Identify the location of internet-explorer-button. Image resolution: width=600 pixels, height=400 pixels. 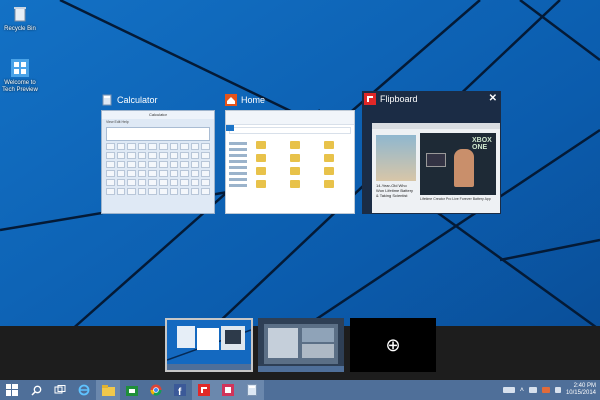
(84, 390).